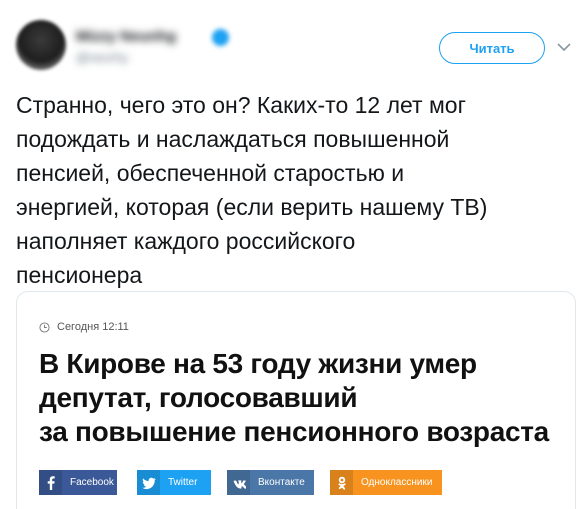 The height and width of the screenshot is (509, 588). I want to click on share-vk-button: Вконтакте, so click(270, 482).